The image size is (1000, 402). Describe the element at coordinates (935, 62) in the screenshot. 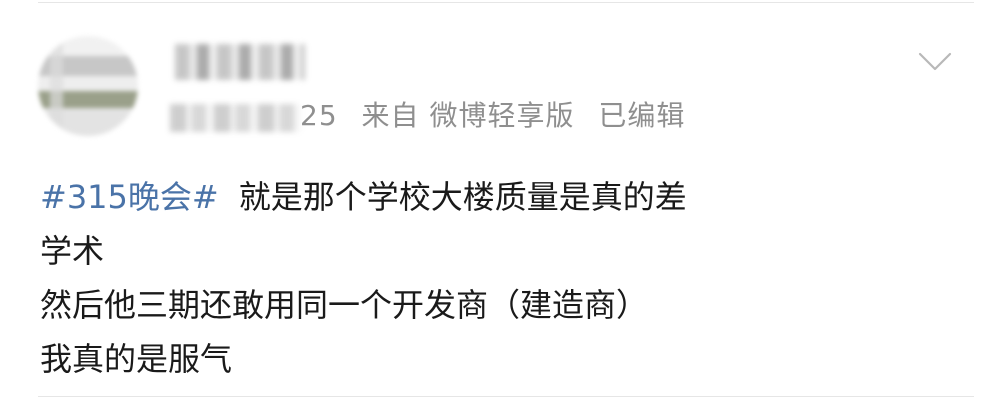

I see `chevron-down-icon` at that location.